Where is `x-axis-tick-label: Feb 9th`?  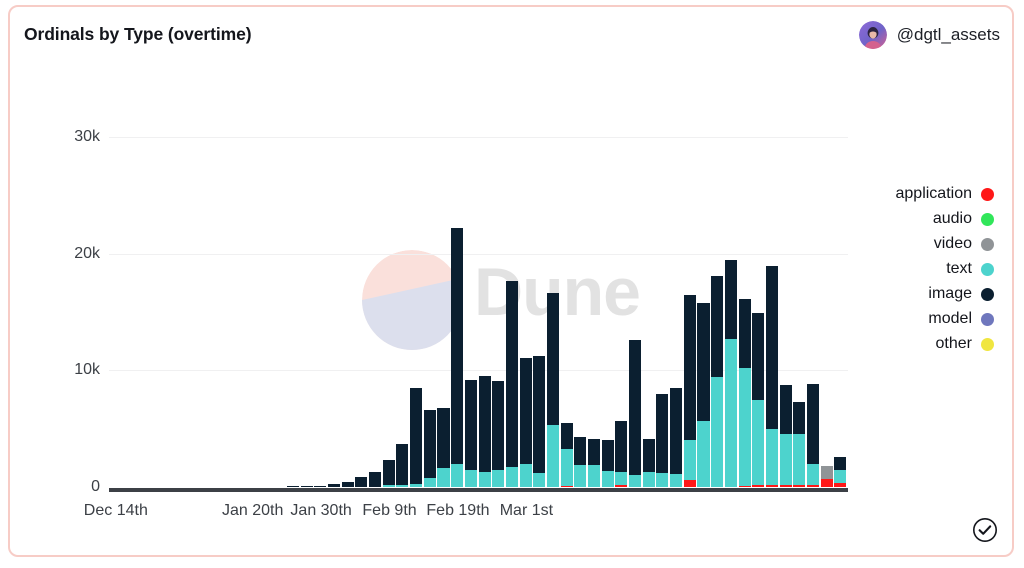
x-axis-tick-label: Feb 9th is located at coordinates (389, 510).